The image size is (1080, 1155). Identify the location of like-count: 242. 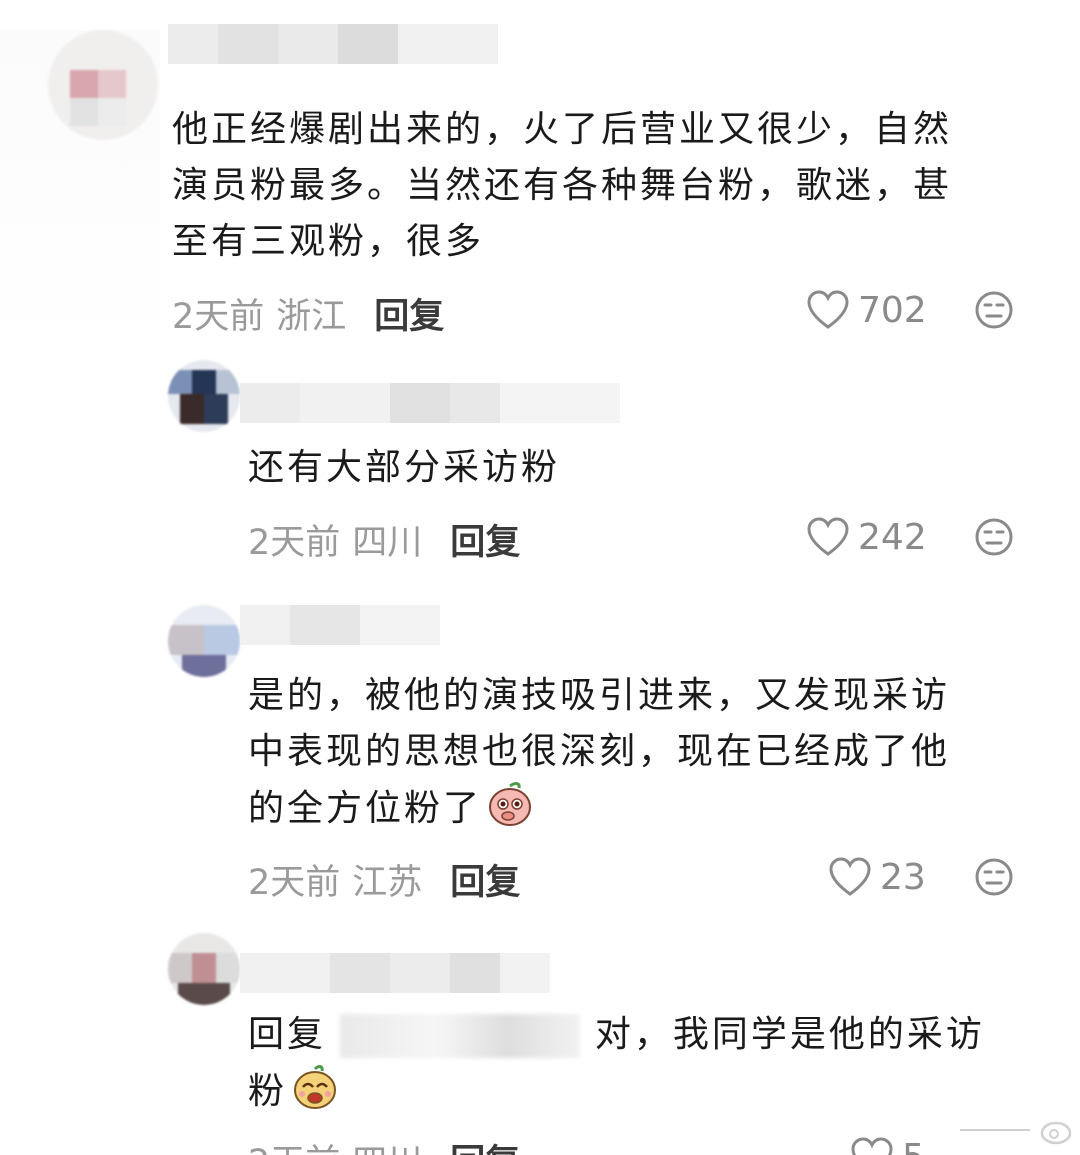
(892, 537).